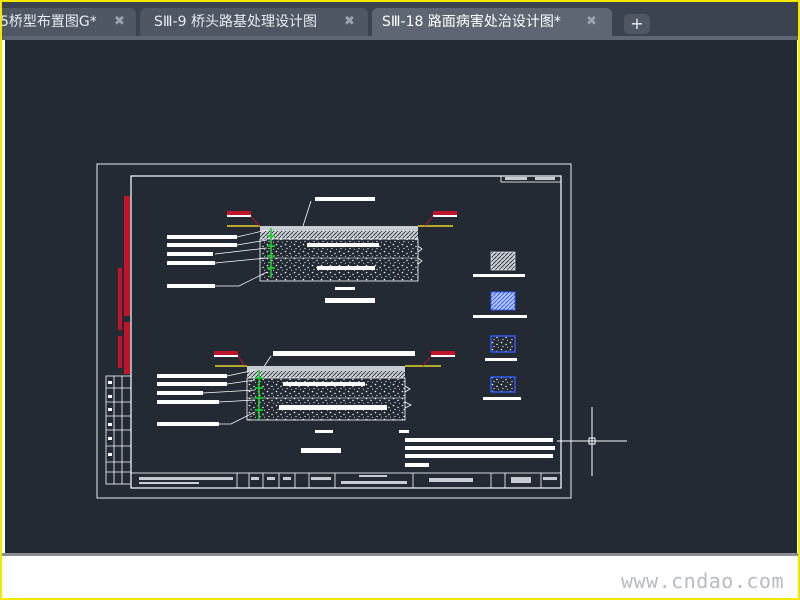  Describe the element at coordinates (400, 554) in the screenshot. I see `status-divider` at that location.